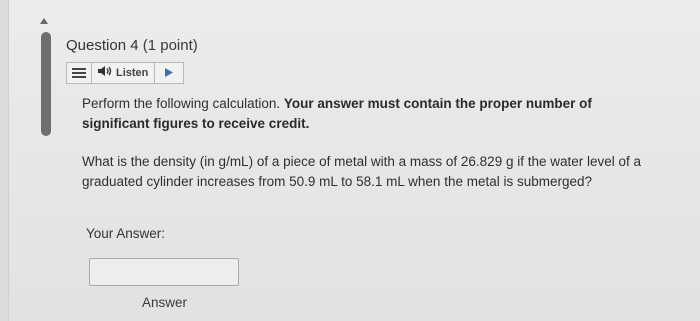  I want to click on listen-button: Listen, so click(124, 73).